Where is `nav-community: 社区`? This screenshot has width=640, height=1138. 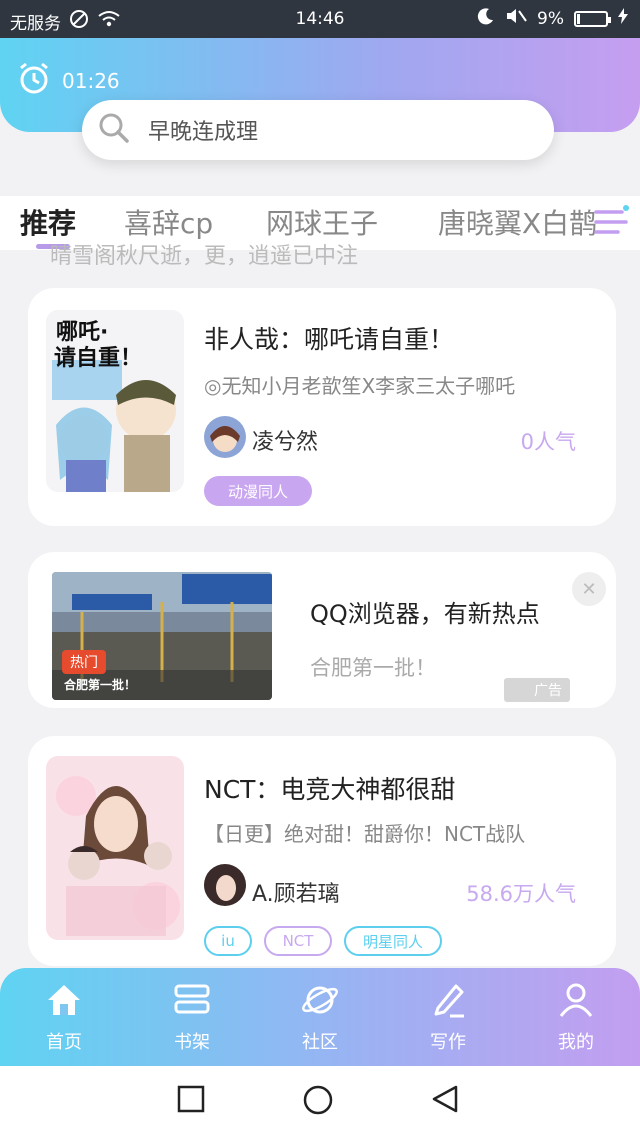
nav-community: 社区 is located at coordinates (320, 1017).